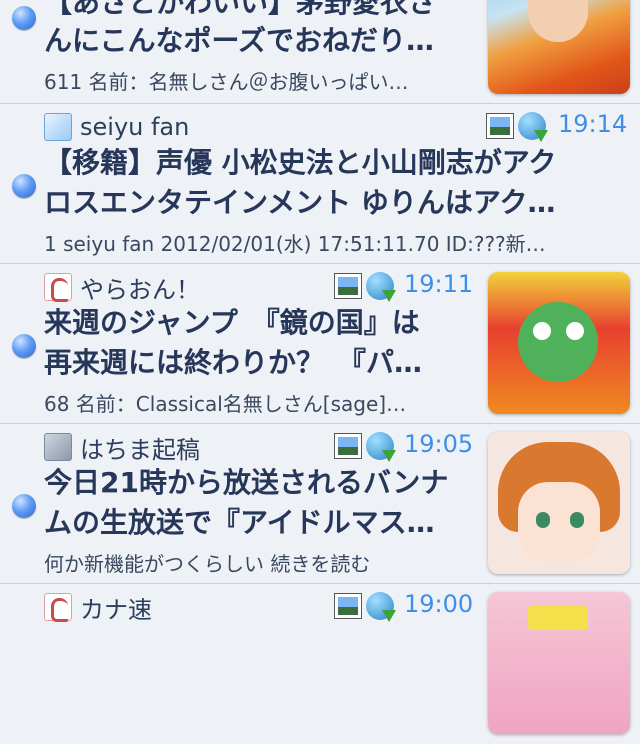 The height and width of the screenshot is (744, 640). Describe the element at coordinates (207, 564) in the screenshot. I see `item-subtitle: 何か新機能がつくらしい 続きを読む` at that location.